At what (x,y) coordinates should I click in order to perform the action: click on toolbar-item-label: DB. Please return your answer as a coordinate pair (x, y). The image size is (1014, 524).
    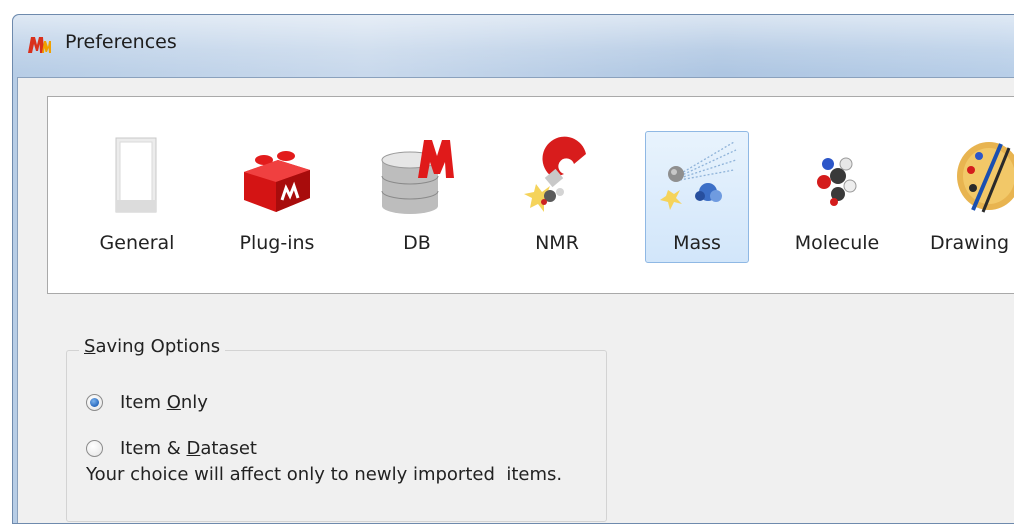
    Looking at the image, I should click on (417, 243).